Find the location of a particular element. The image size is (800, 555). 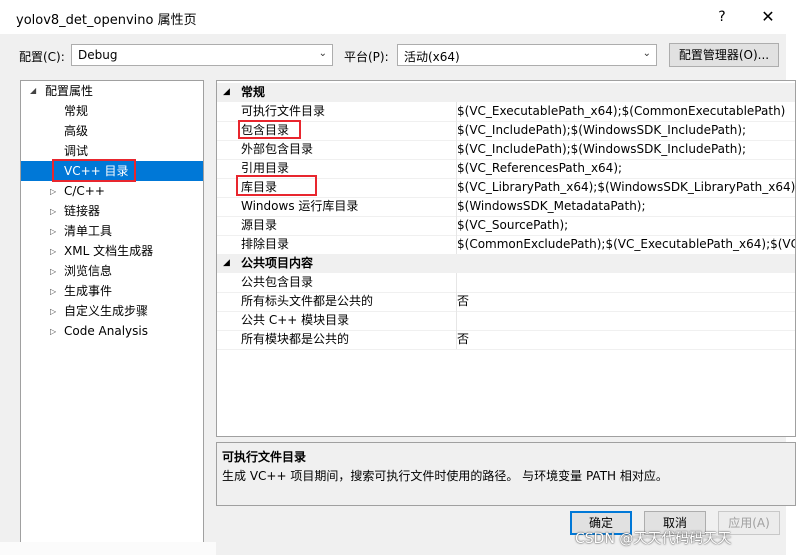

property-row: 公共包含目录 is located at coordinates (506, 283).